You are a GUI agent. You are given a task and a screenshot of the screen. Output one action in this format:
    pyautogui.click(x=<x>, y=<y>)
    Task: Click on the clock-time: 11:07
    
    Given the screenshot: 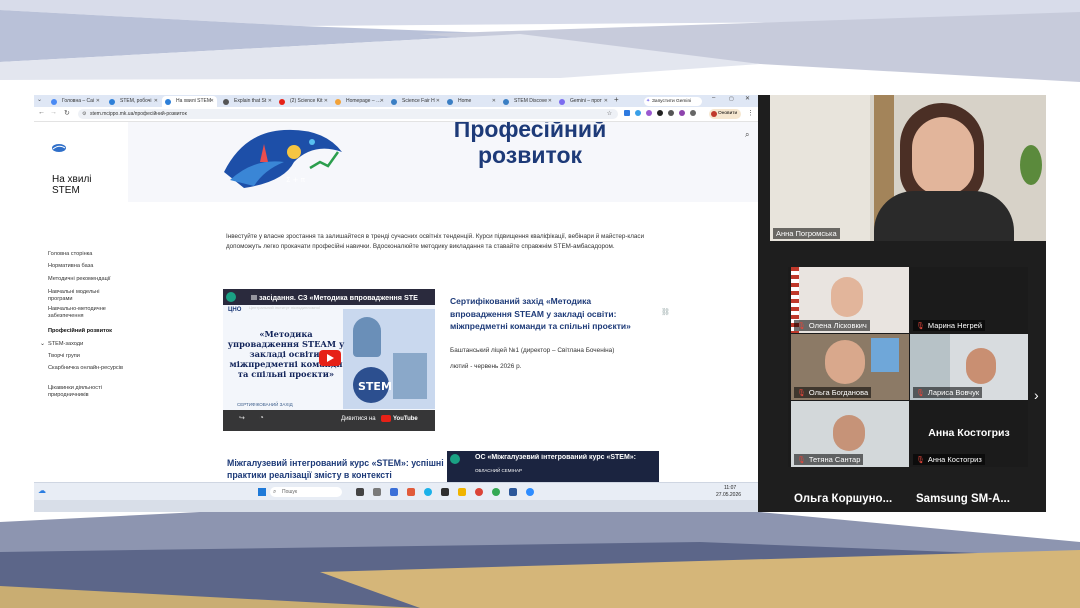 What is the action you would take?
    pyautogui.click(x=730, y=488)
    